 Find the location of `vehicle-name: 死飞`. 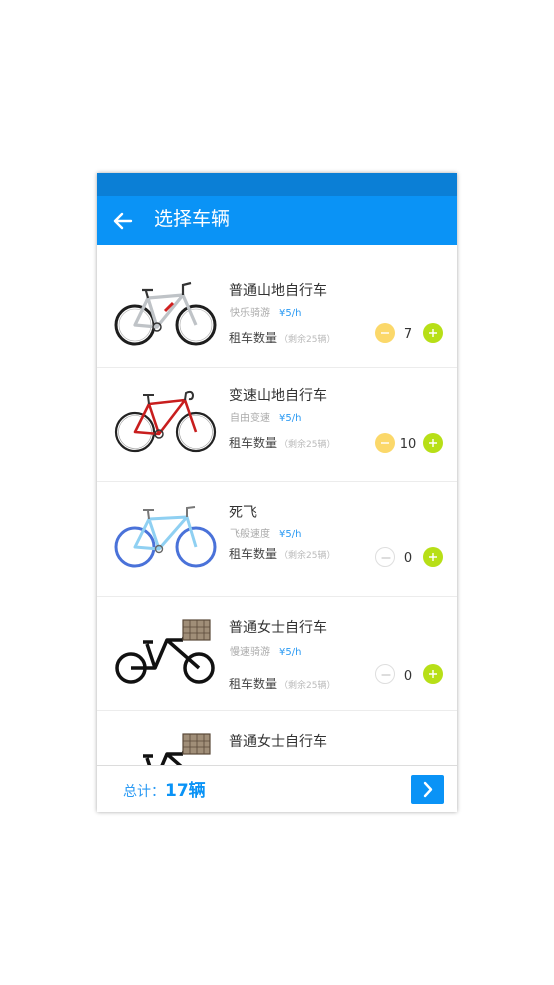

vehicle-name: 死飞 is located at coordinates (243, 513).